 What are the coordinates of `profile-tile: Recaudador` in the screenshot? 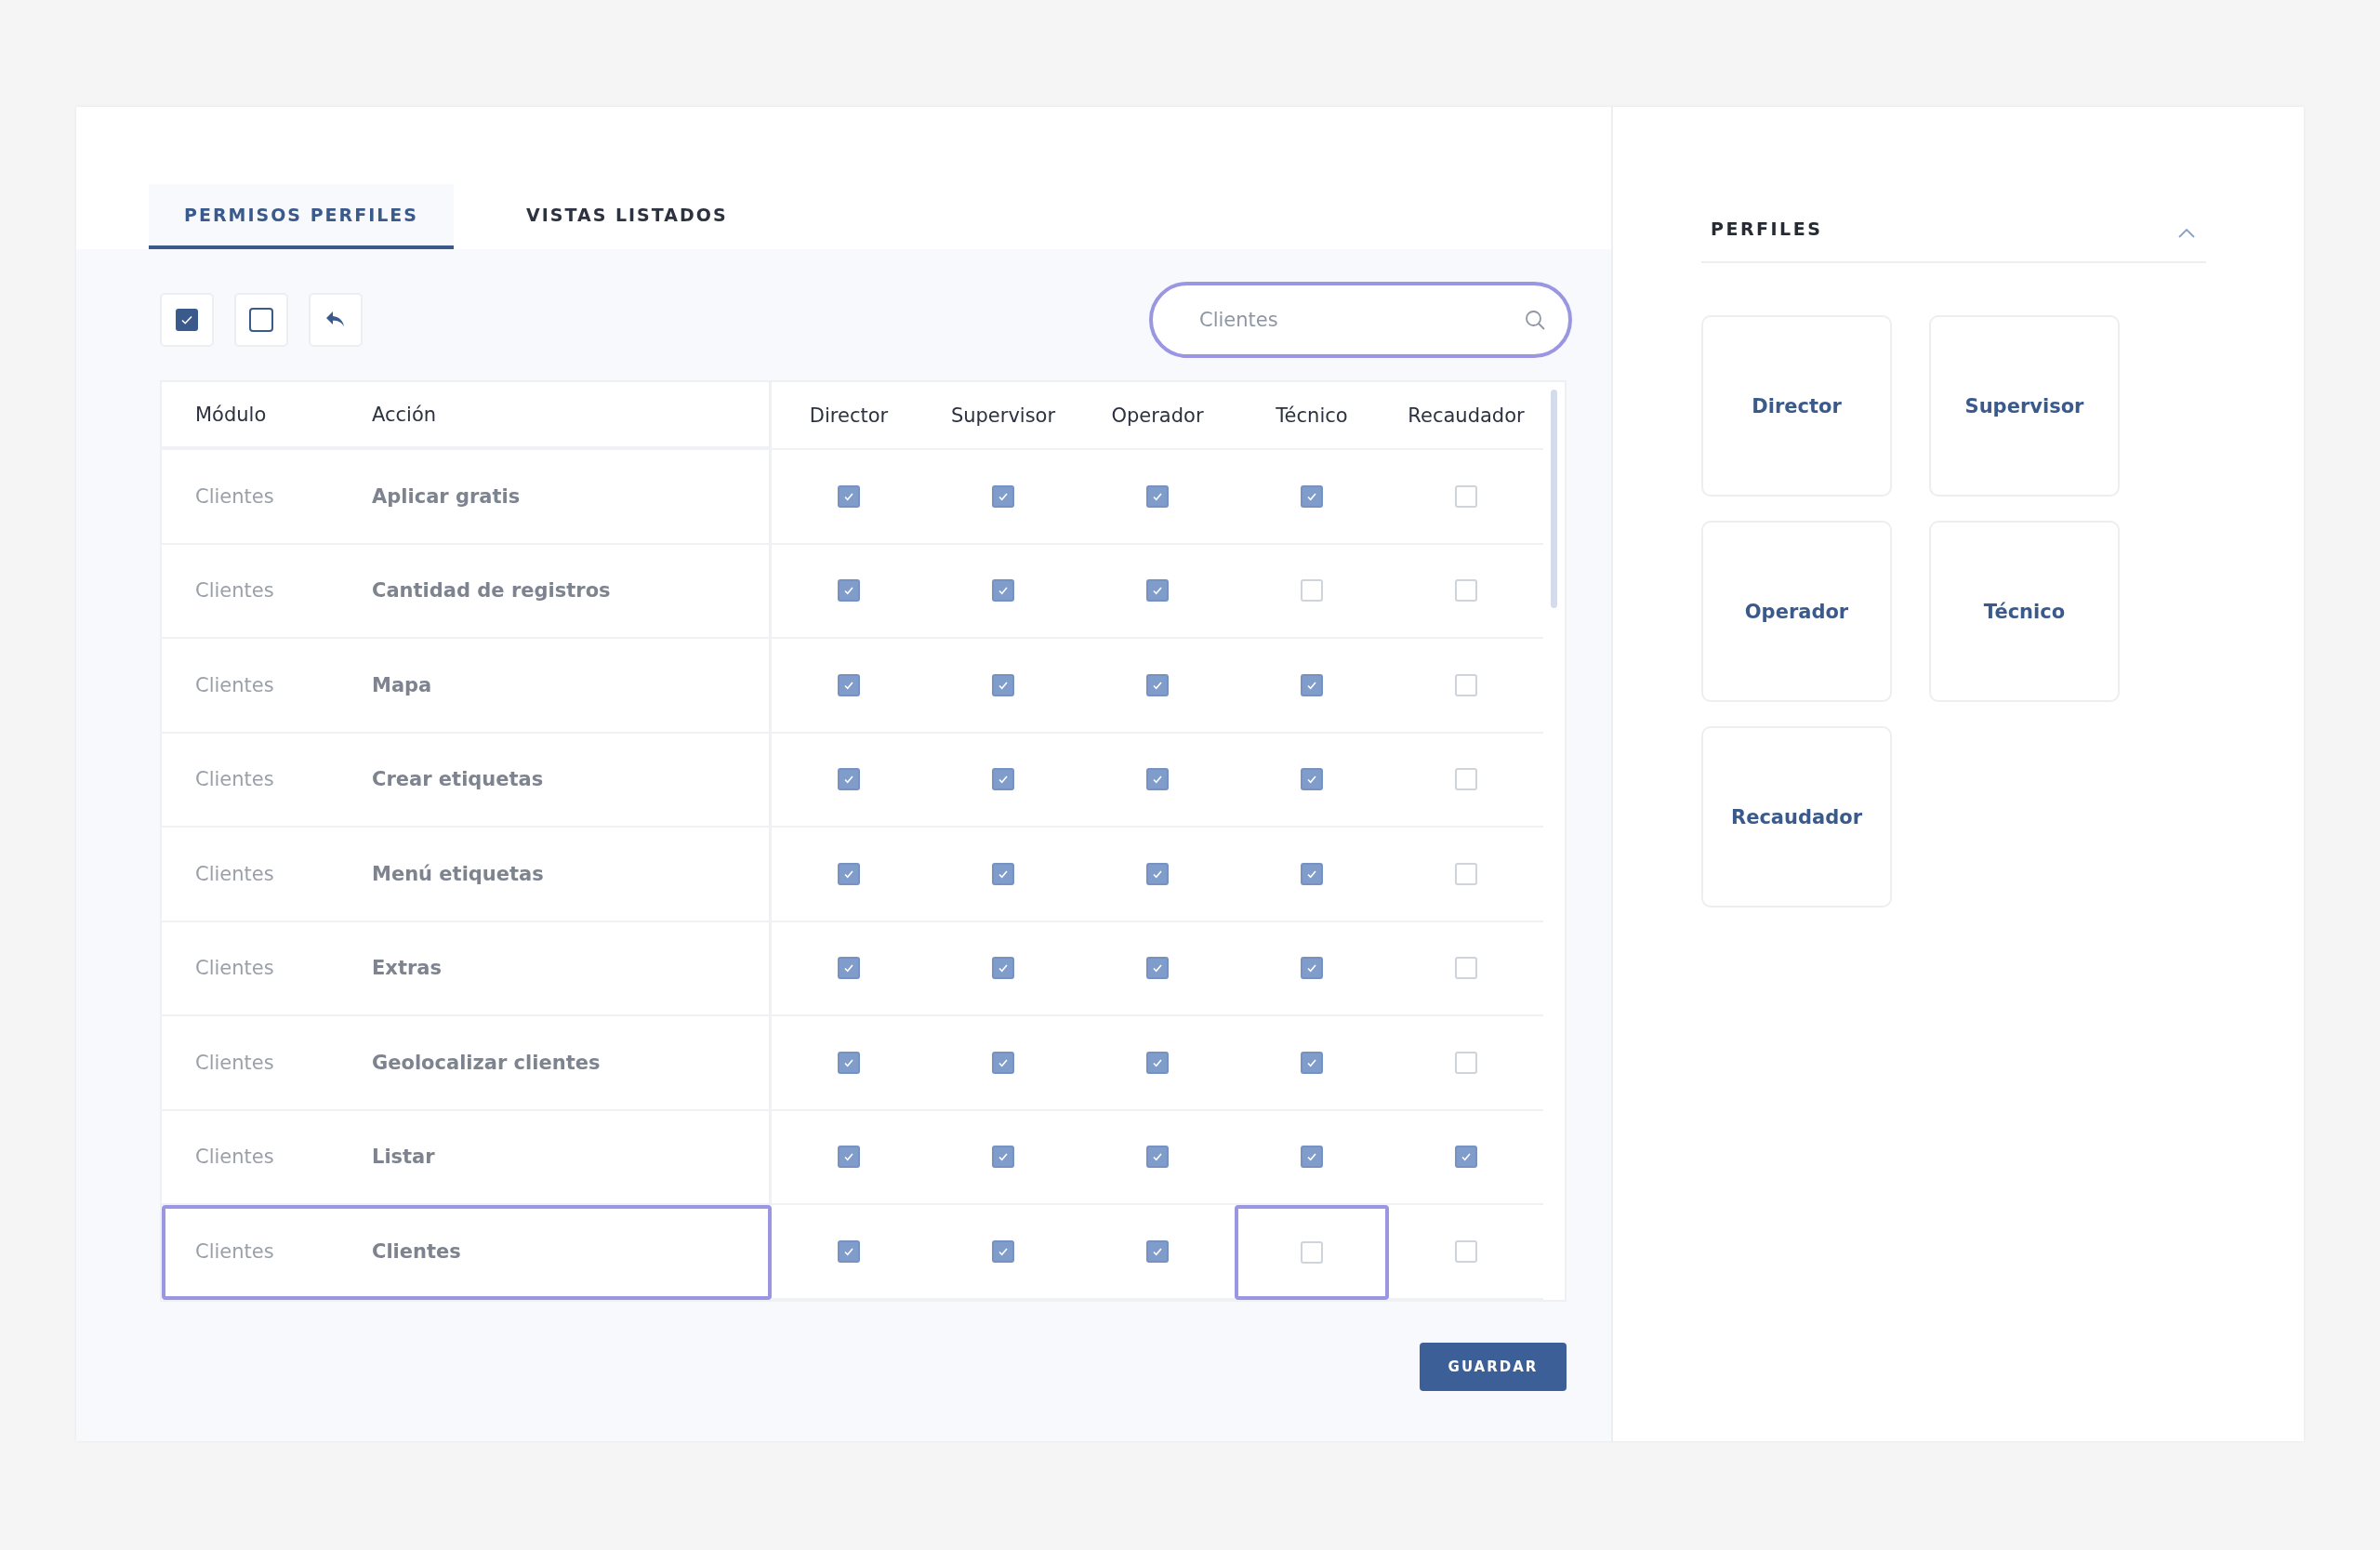 It's located at (1796, 816).